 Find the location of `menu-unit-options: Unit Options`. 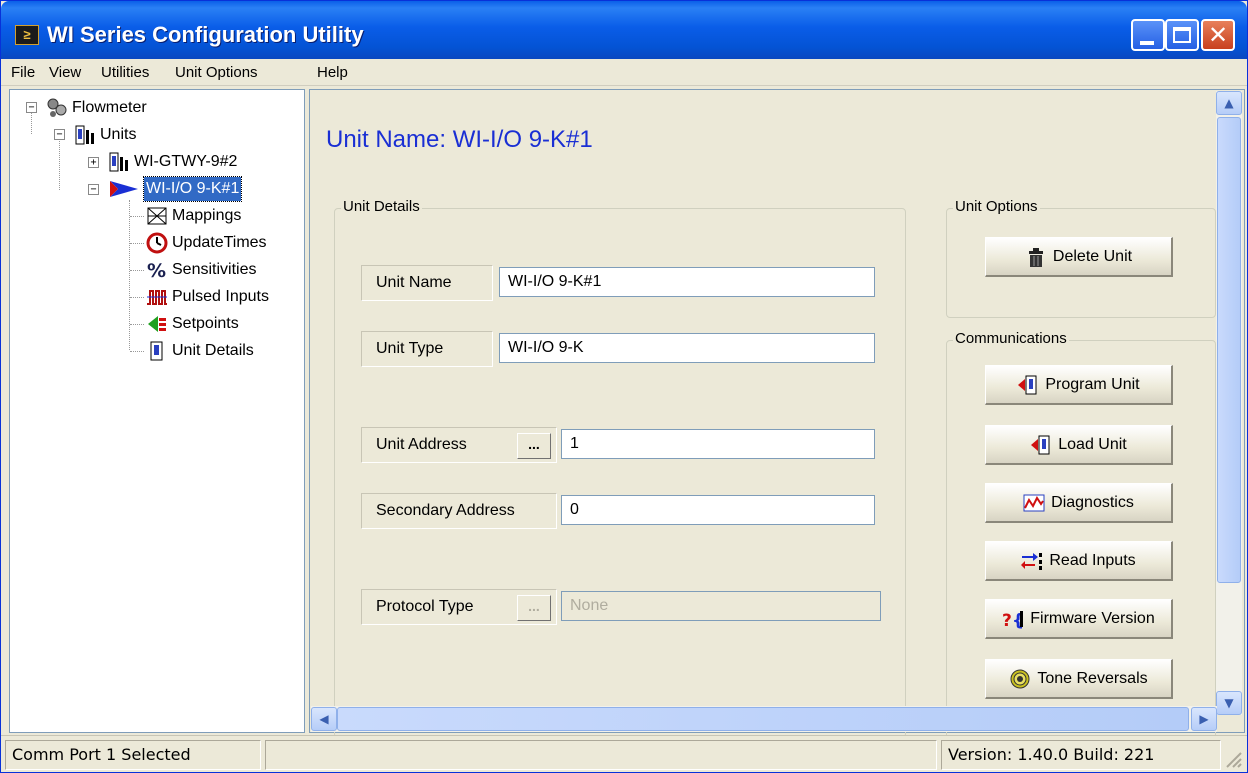

menu-unit-options: Unit Options is located at coordinates (216, 72).